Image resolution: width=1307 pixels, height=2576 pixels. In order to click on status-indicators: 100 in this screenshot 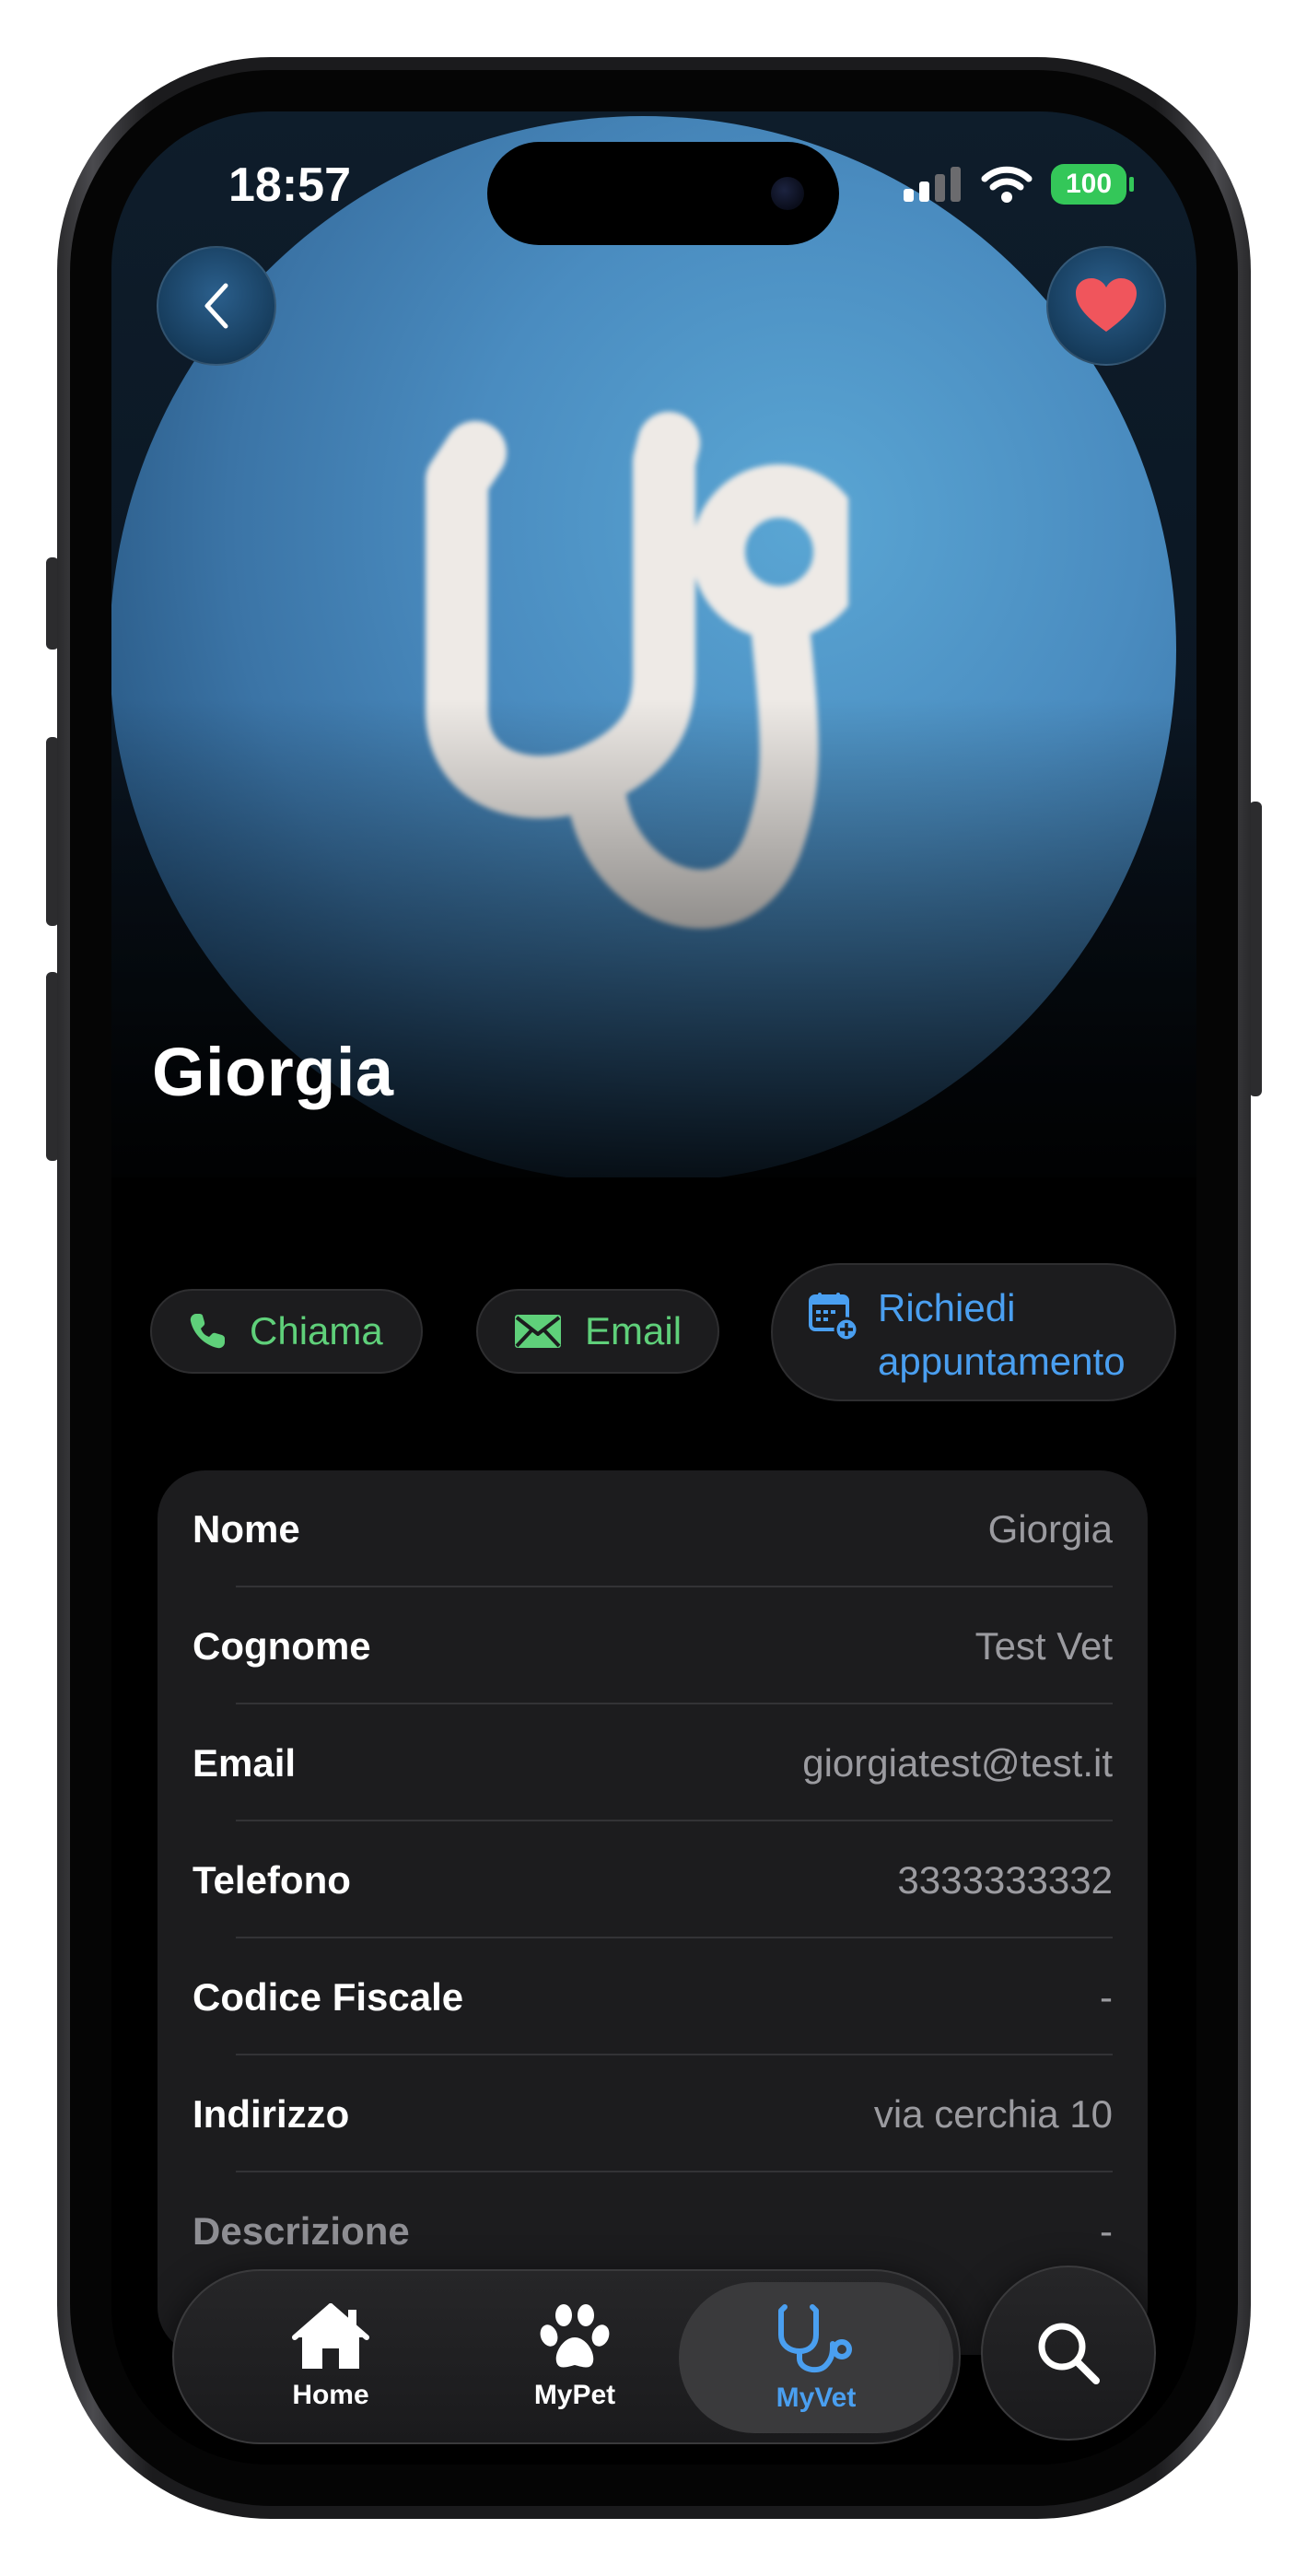, I will do `click(1019, 184)`.